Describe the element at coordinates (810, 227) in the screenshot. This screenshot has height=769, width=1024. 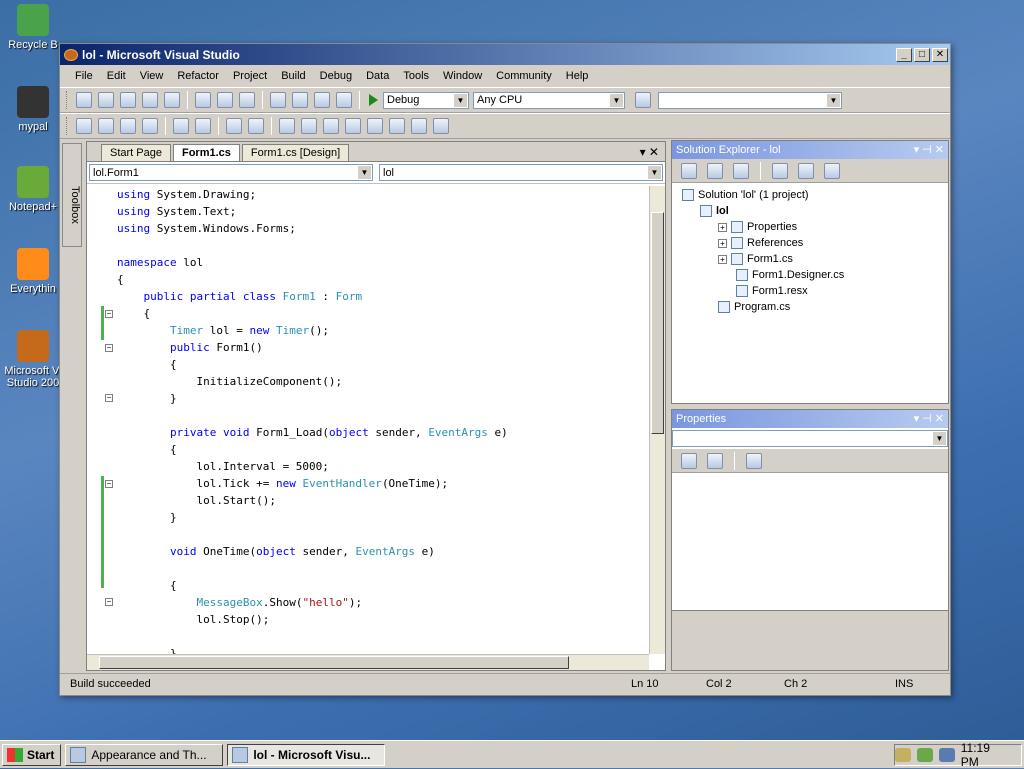
I see `tree-item: + Properties` at that location.